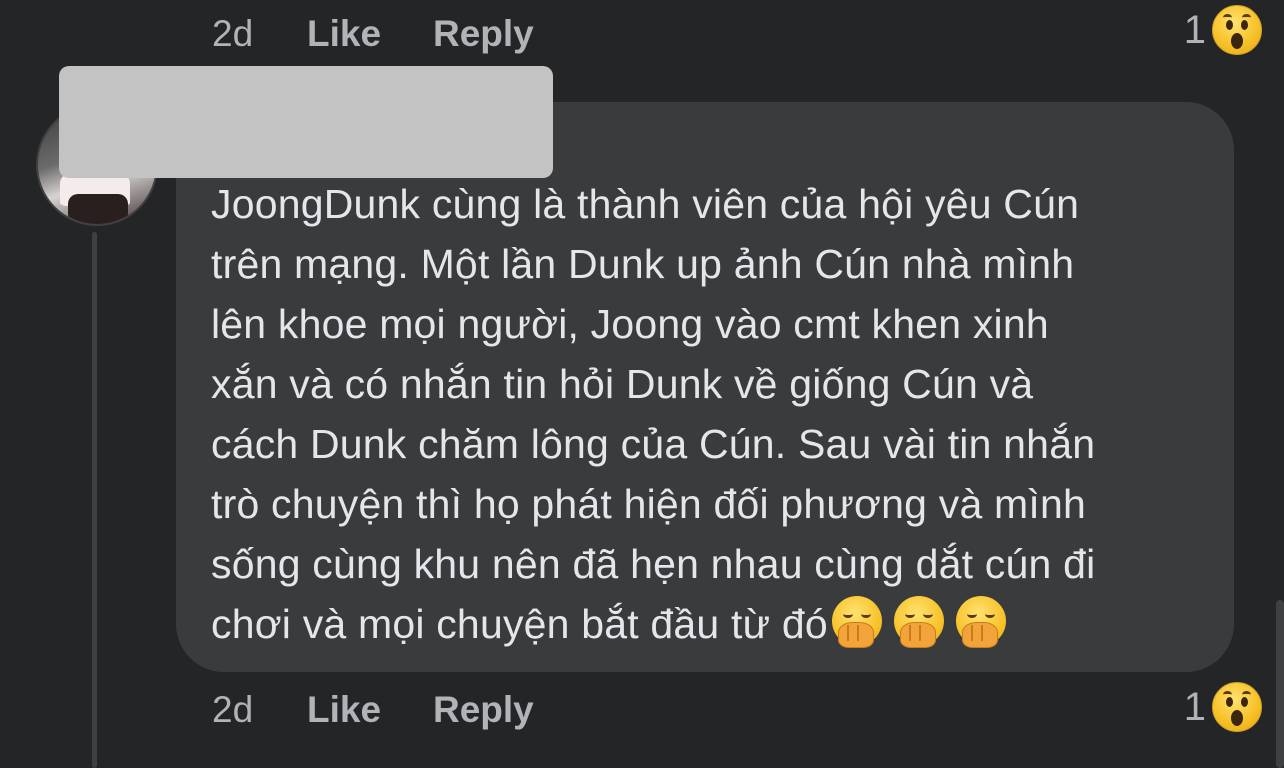 This screenshot has width=1284, height=768. I want to click on previous-comment-actions: 2d Like Reply, so click(373, 34).